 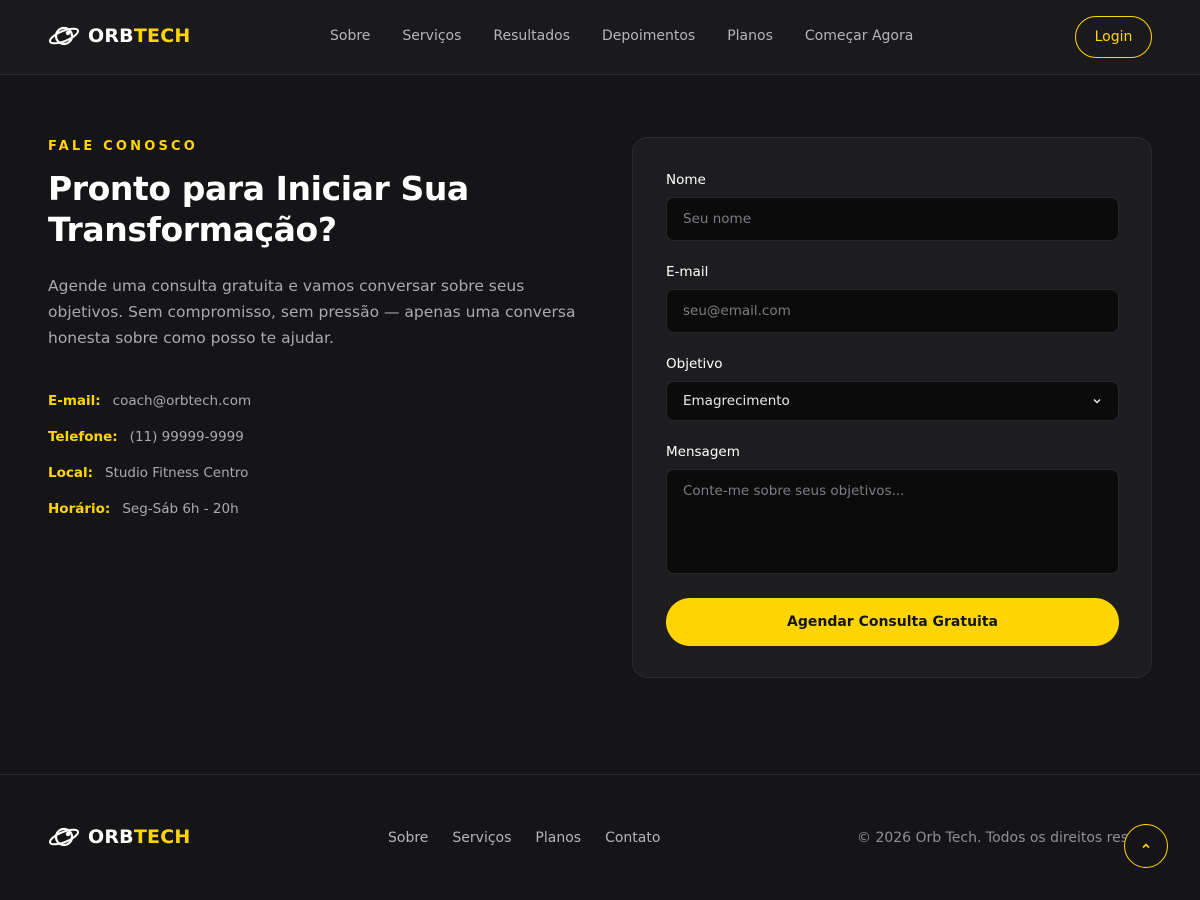 I want to click on nav-item-planos: Planos, so click(x=750, y=36).